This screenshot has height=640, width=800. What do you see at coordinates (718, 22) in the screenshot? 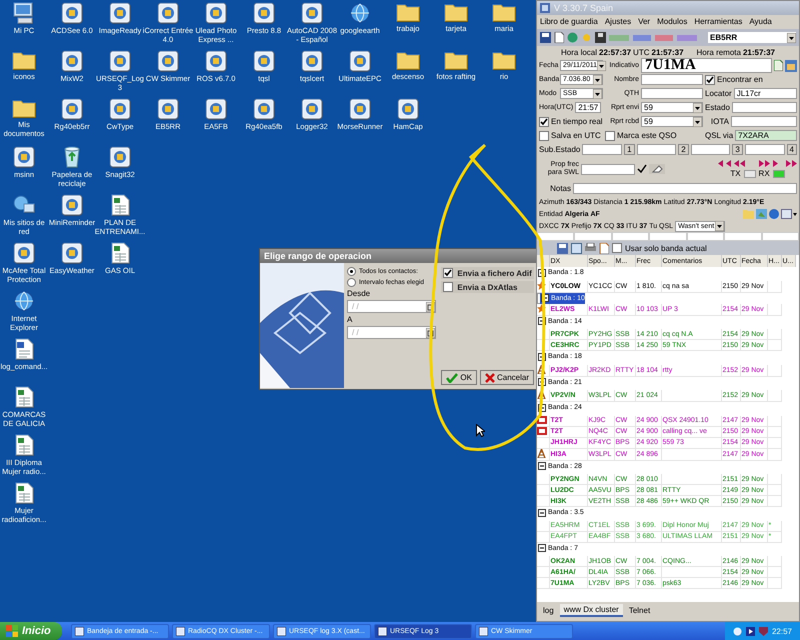
I see `menu-item: Herramientas` at bounding box center [718, 22].